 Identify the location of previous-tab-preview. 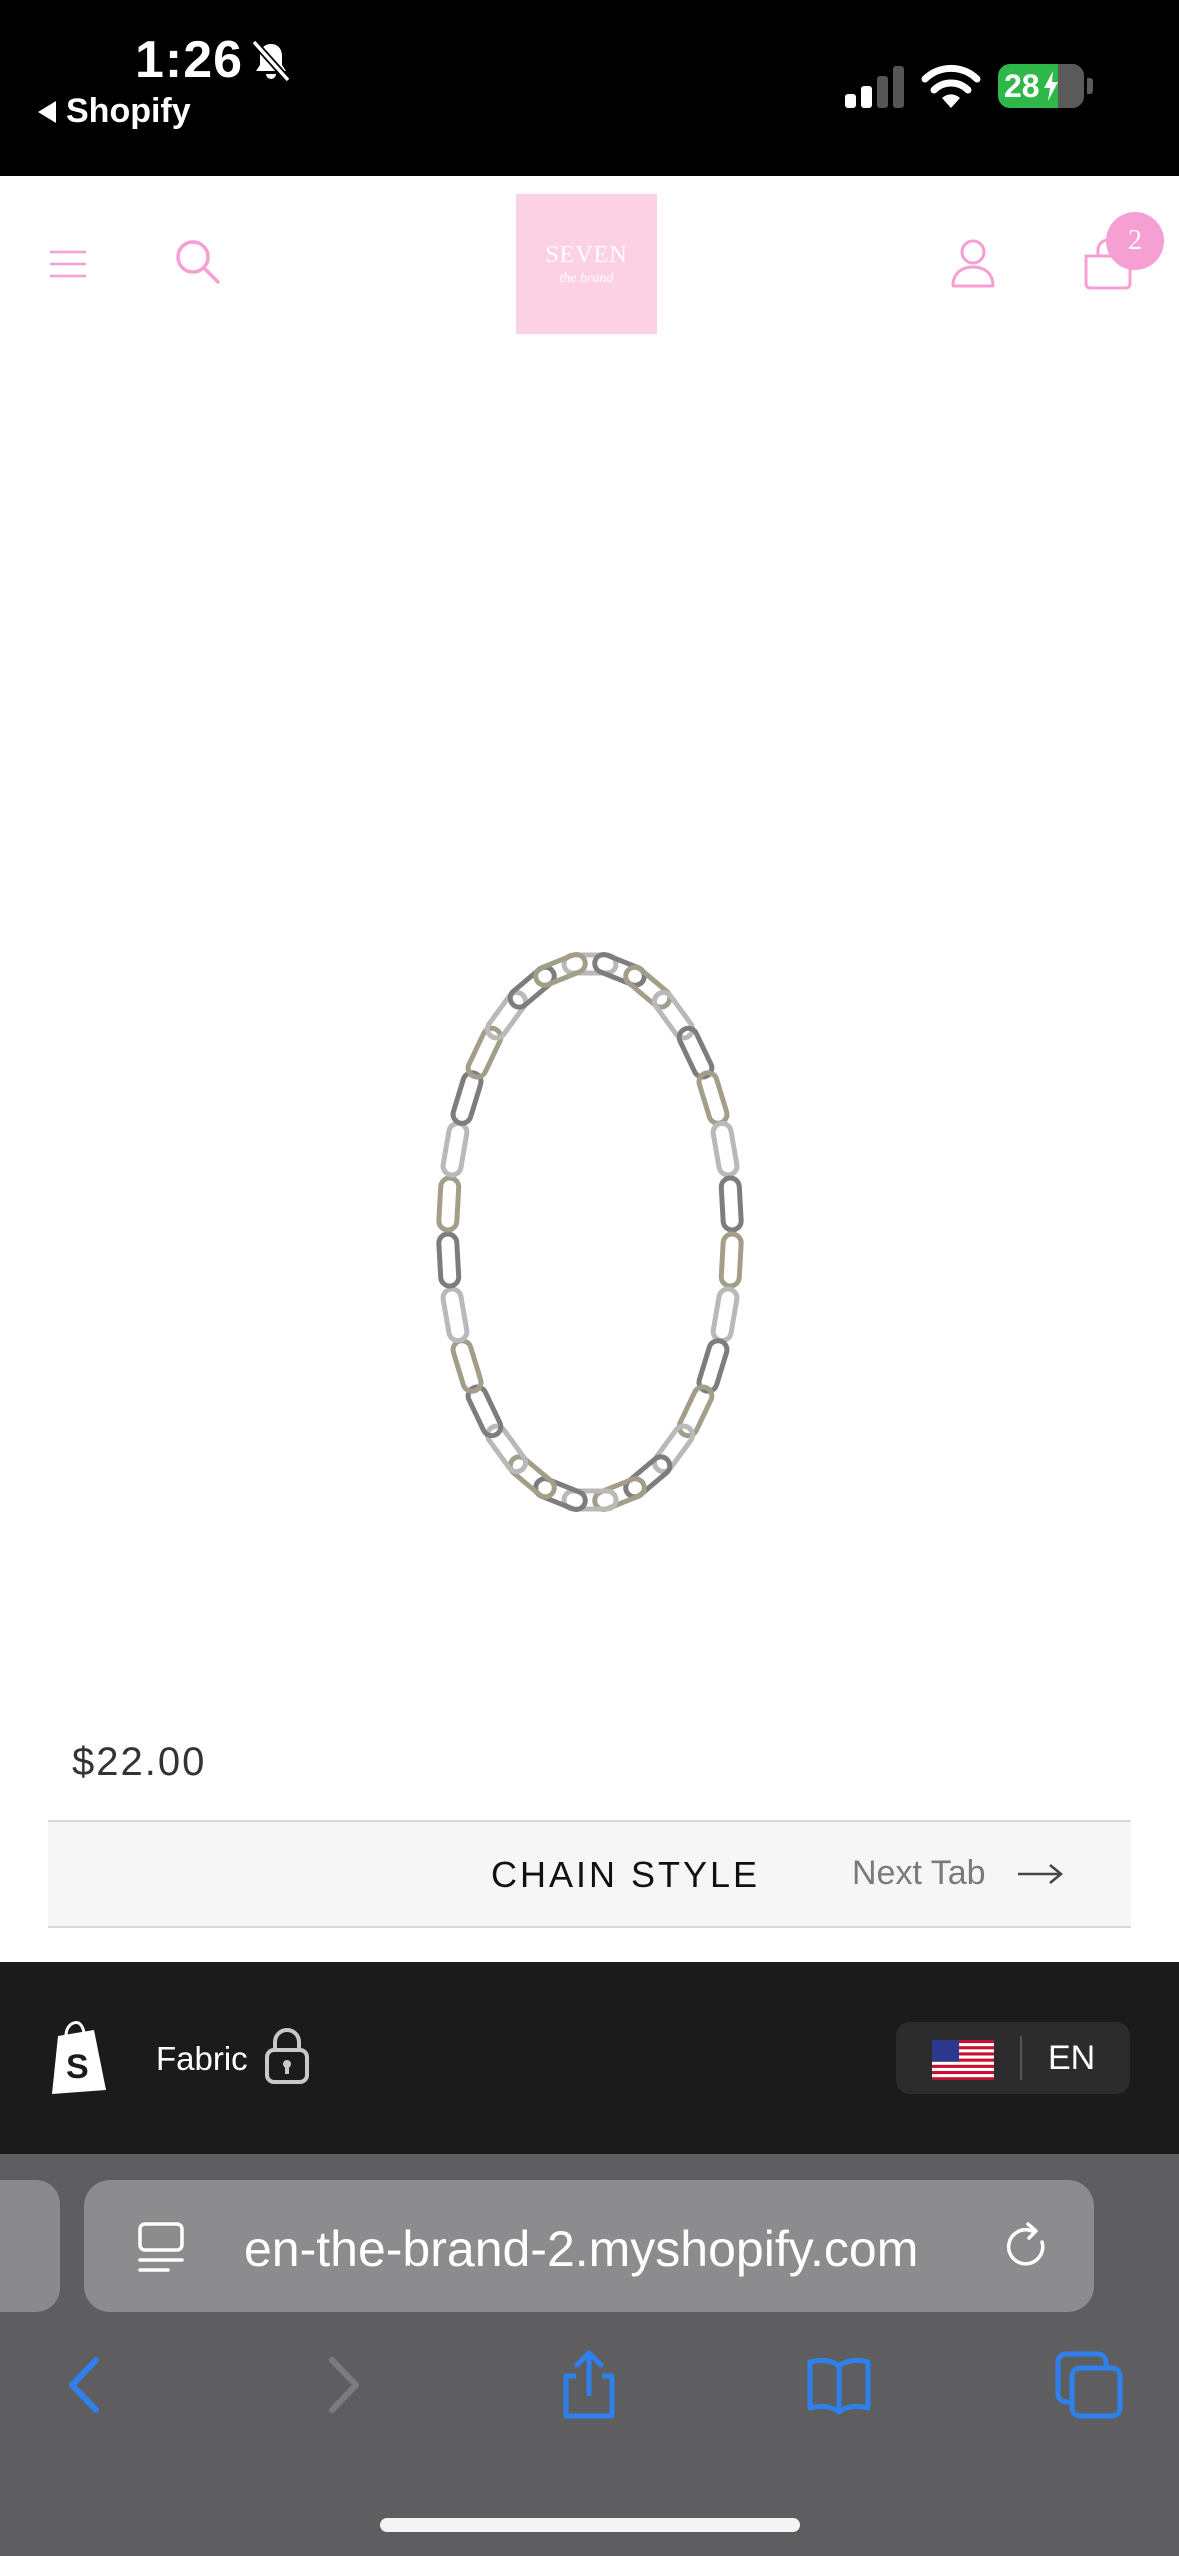
(30, 2246).